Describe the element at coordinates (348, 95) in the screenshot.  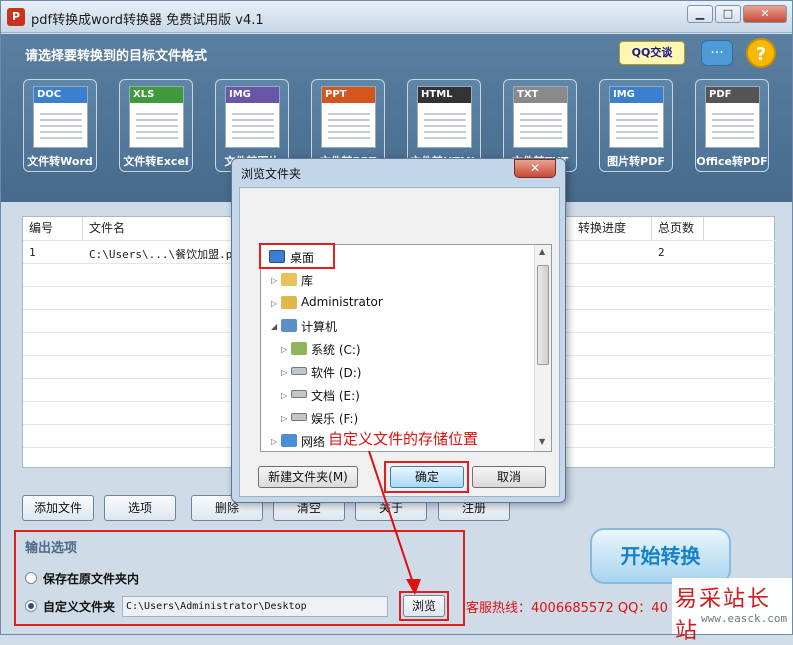
I see `format-tag: PPT` at that location.